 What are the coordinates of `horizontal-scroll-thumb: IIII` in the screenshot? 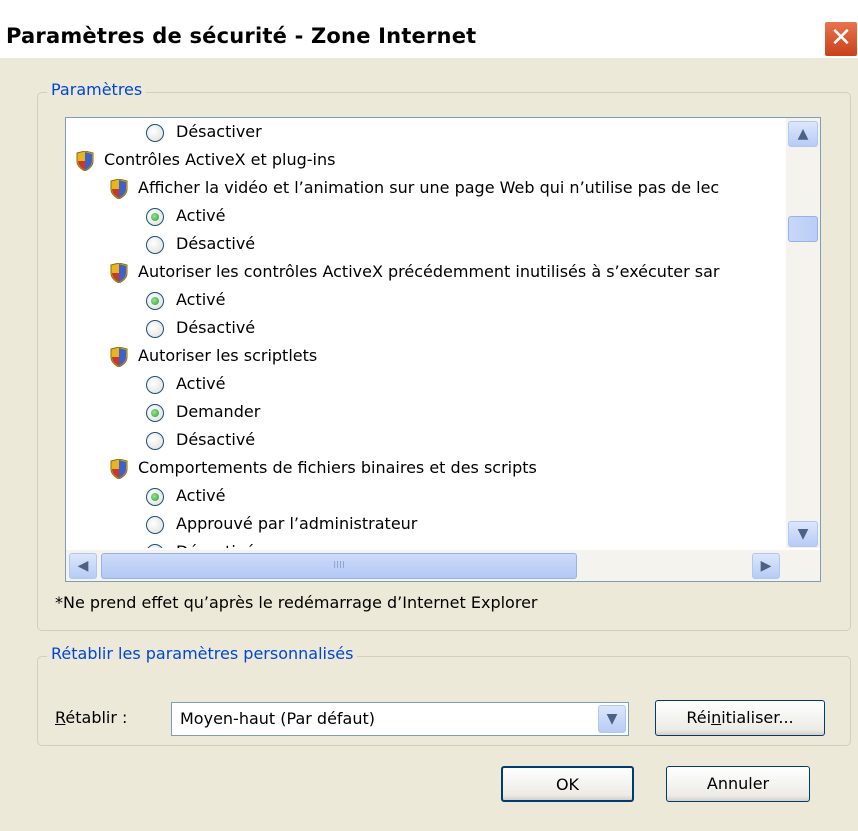 It's located at (339, 566).